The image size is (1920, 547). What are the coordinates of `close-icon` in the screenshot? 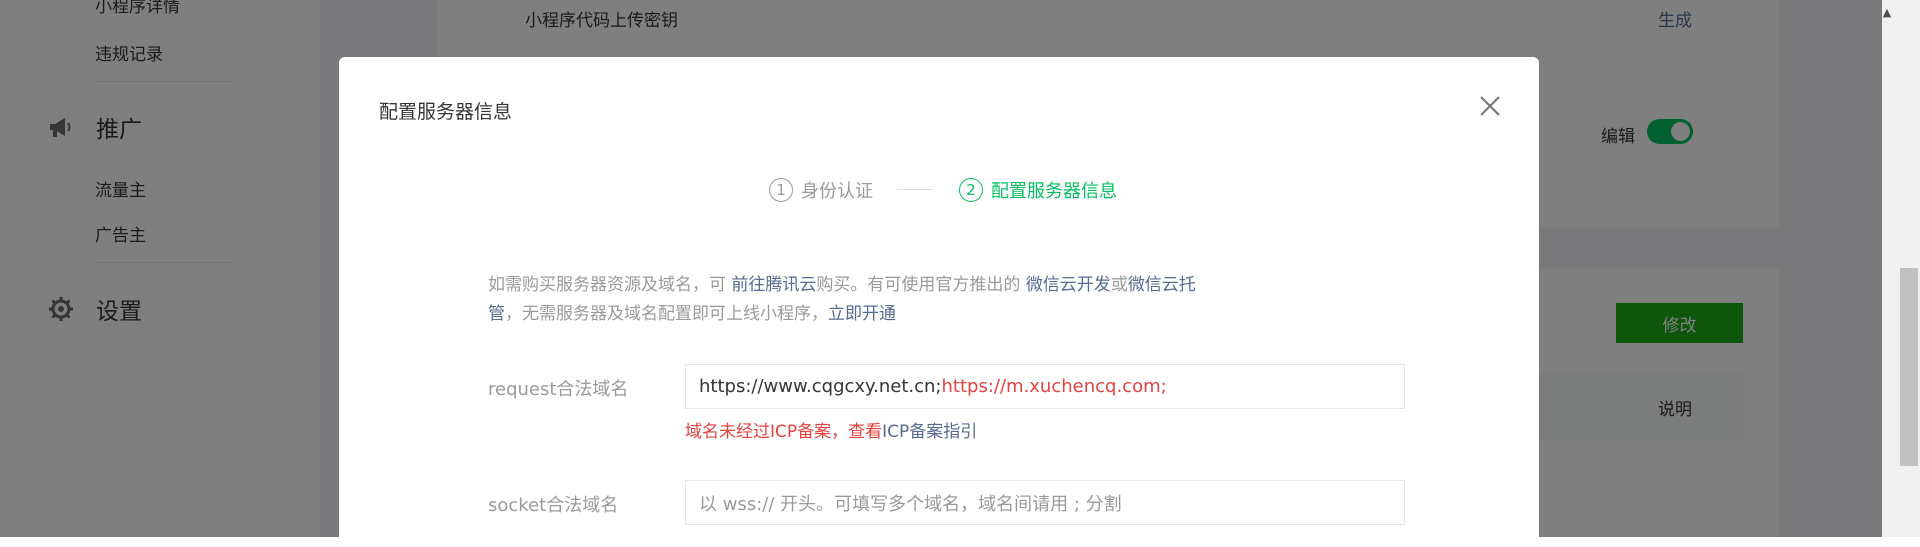 It's located at (1490, 106).